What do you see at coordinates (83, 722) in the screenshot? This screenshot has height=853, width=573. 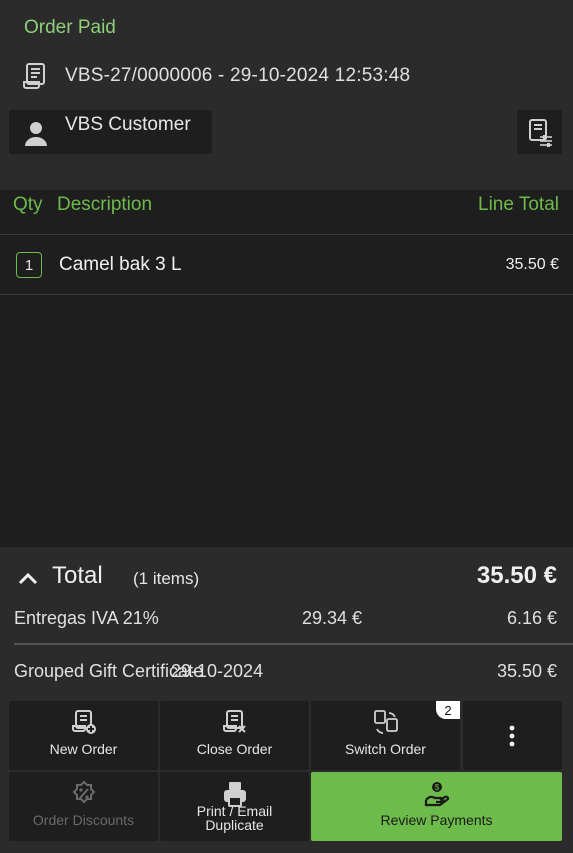 I see `receipt-add-icon` at bounding box center [83, 722].